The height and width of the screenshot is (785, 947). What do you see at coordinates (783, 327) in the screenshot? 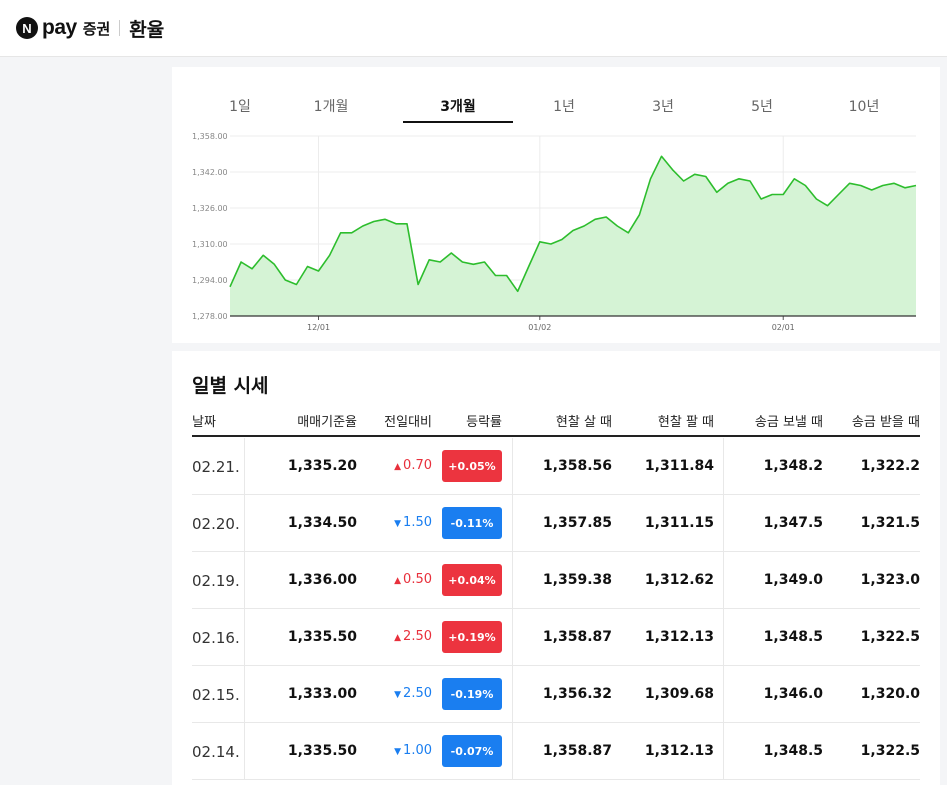
I see `x-tick-label: 02/01` at bounding box center [783, 327].